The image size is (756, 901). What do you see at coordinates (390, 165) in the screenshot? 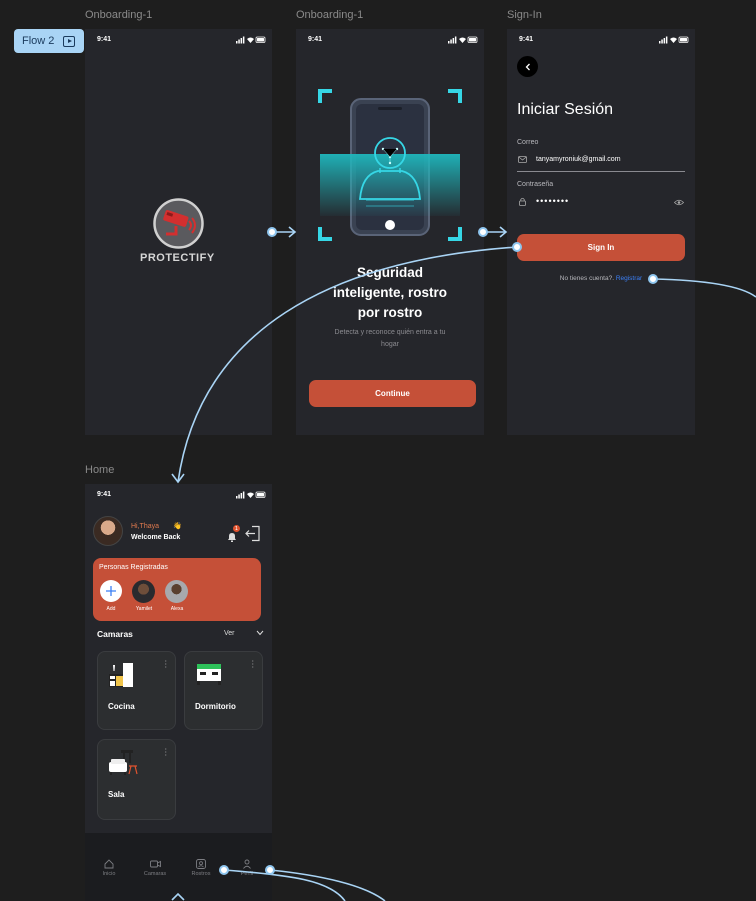
I see `face-scan-illustration` at bounding box center [390, 165].